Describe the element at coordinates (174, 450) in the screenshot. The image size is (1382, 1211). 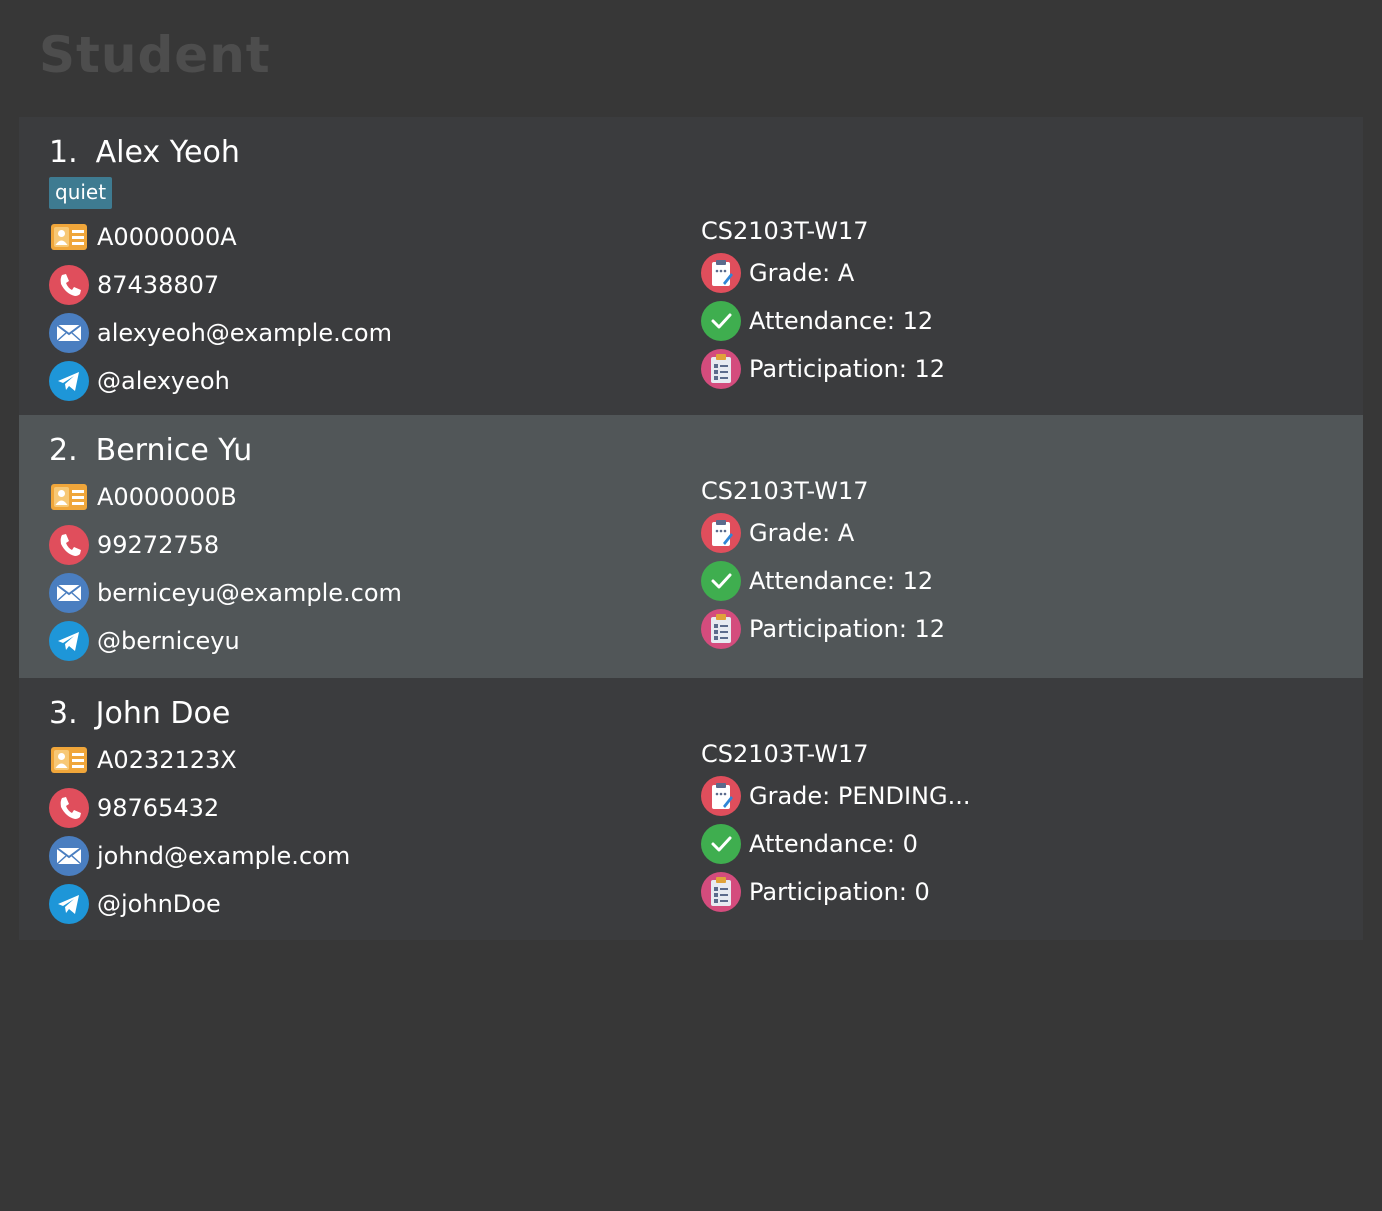
I see `student-name: Bernice Yu` at that location.